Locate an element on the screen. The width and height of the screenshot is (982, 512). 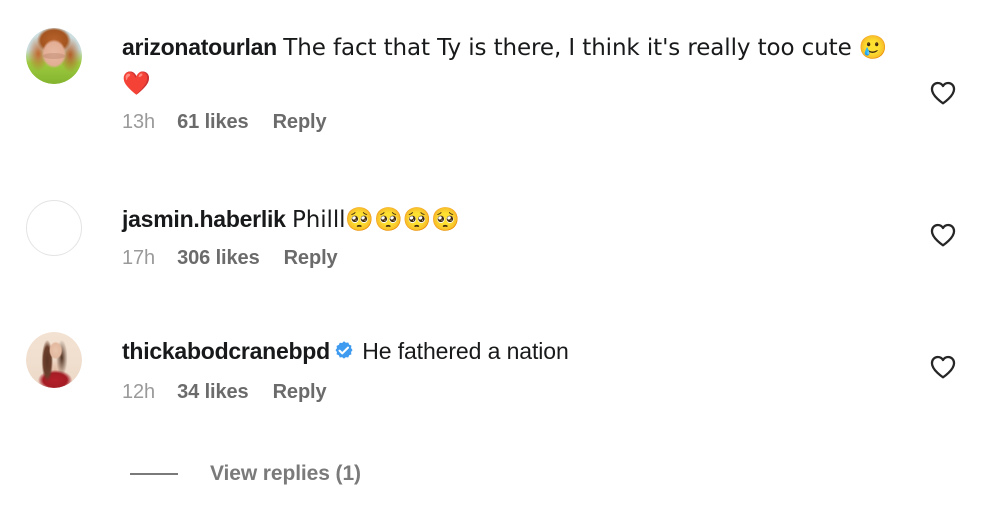
view-replies-button: View replies (1) is located at coordinates (245, 474).